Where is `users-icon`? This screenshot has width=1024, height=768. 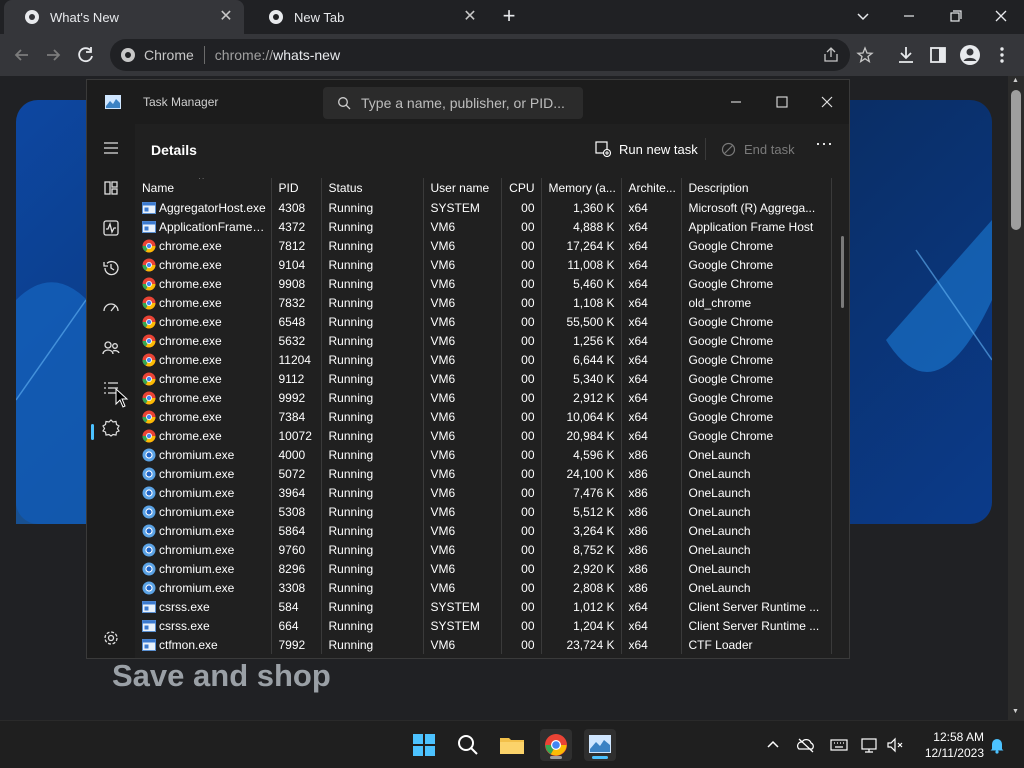 users-icon is located at coordinates (111, 348).